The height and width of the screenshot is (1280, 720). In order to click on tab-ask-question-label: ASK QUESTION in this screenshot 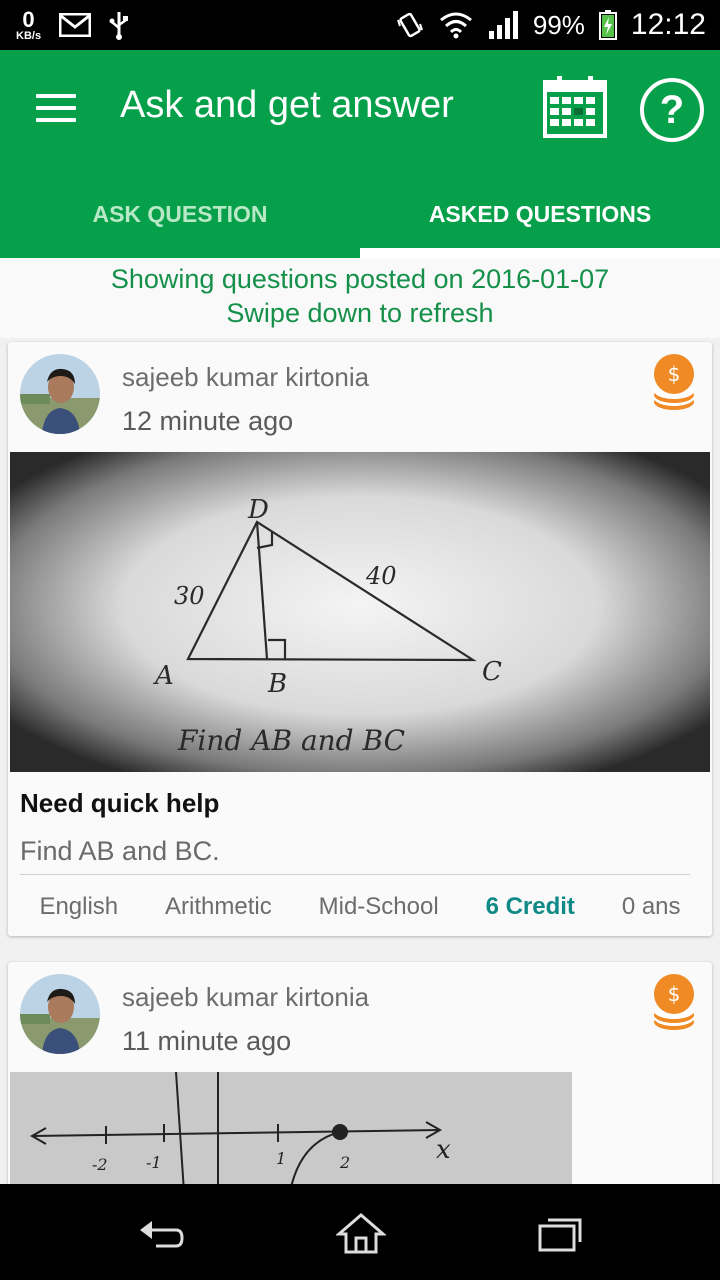, I will do `click(180, 213)`.